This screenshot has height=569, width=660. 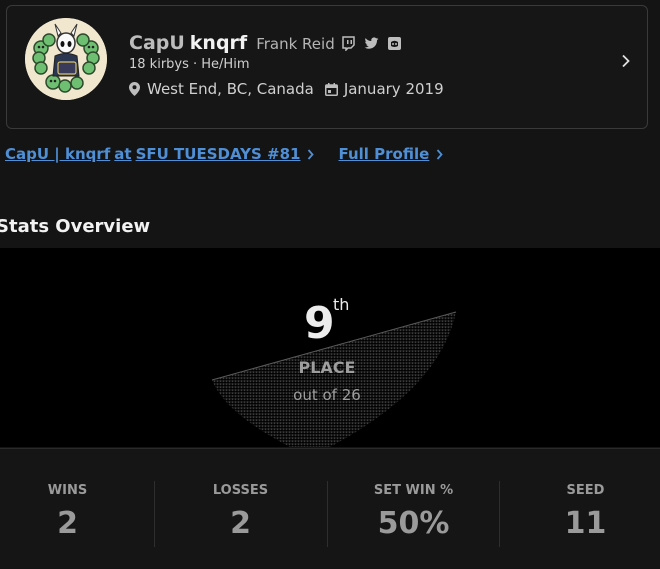 I want to click on entrant-at: at, so click(x=123, y=154).